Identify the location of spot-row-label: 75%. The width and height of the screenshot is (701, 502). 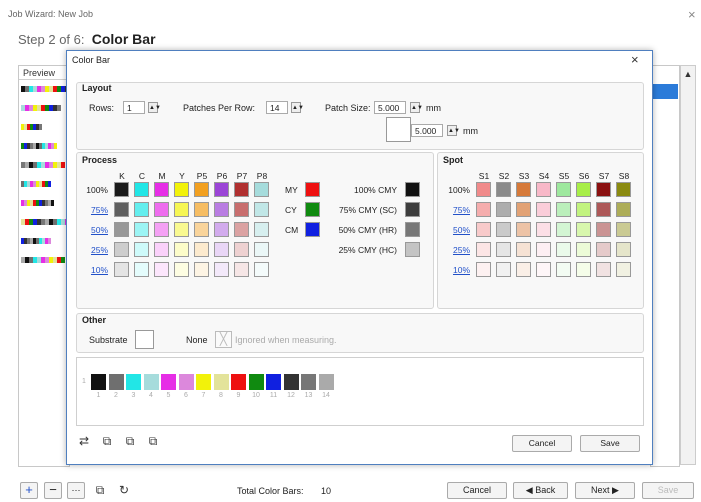
(458, 210).